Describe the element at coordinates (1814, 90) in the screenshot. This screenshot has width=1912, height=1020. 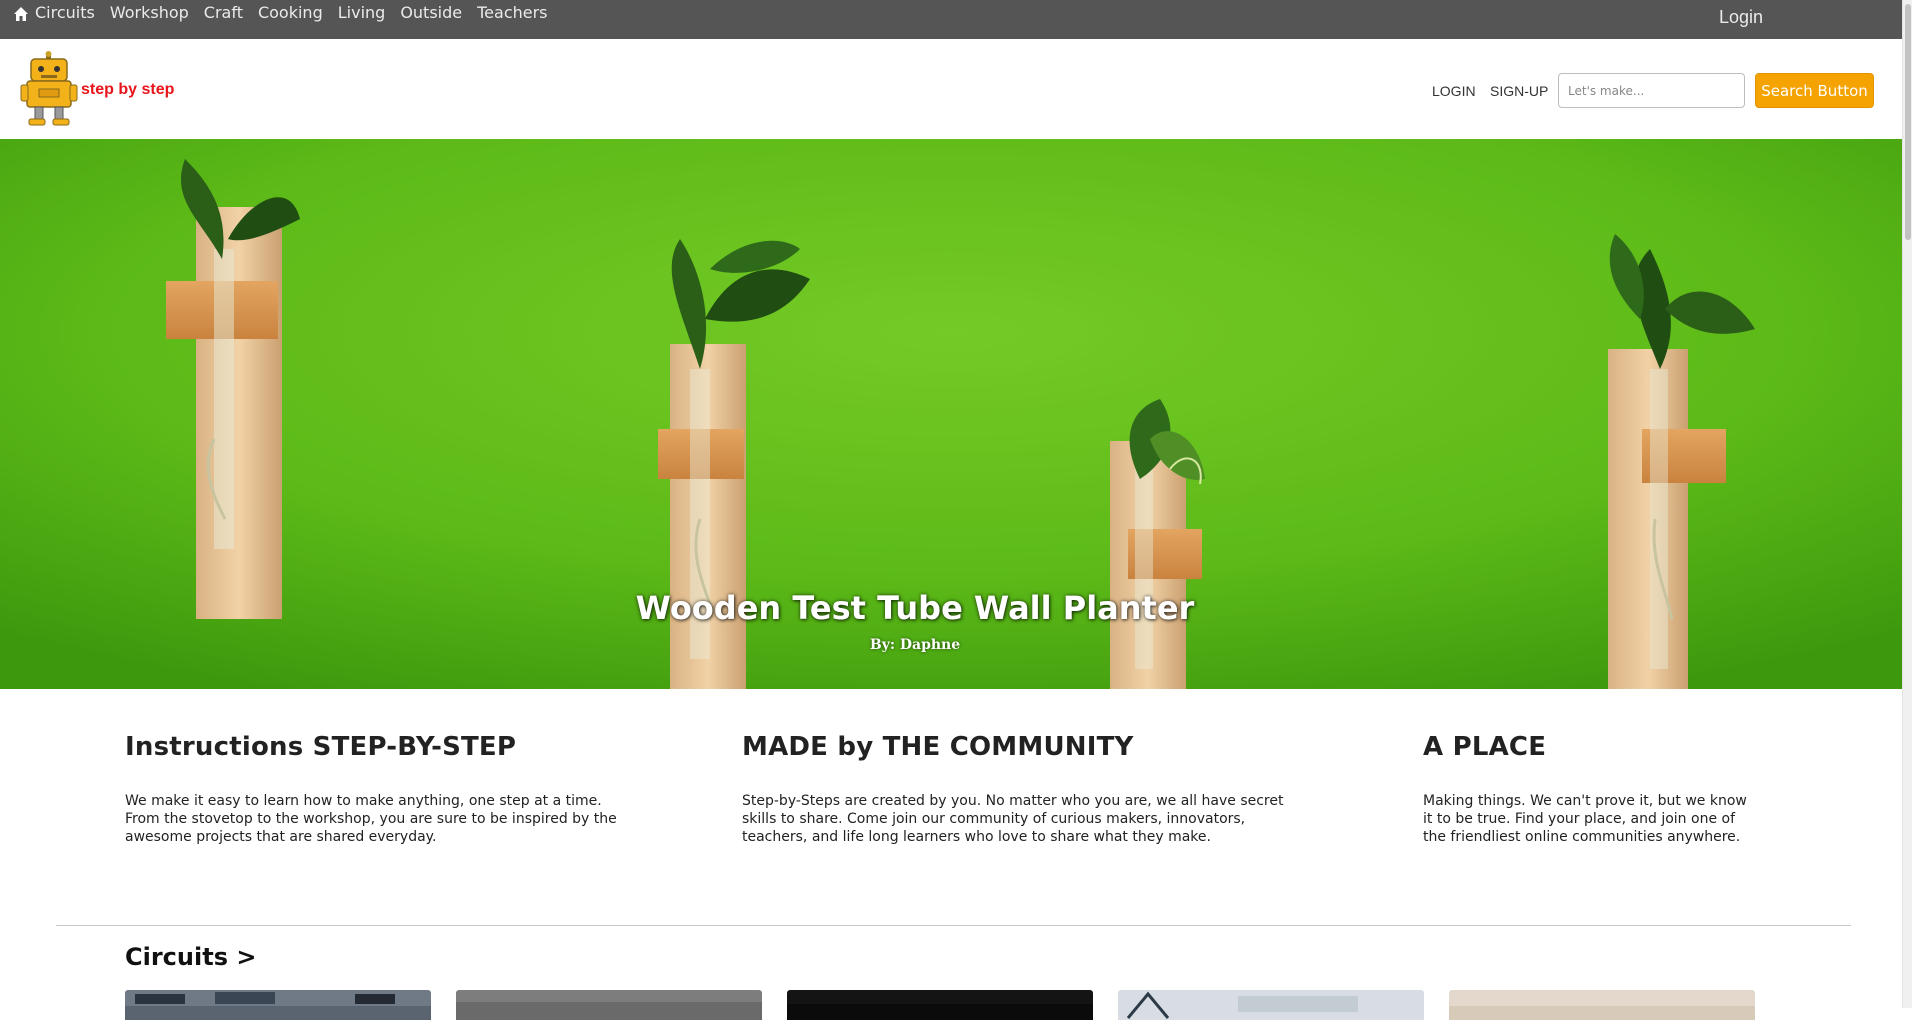
I see `search-button: Search Button` at that location.